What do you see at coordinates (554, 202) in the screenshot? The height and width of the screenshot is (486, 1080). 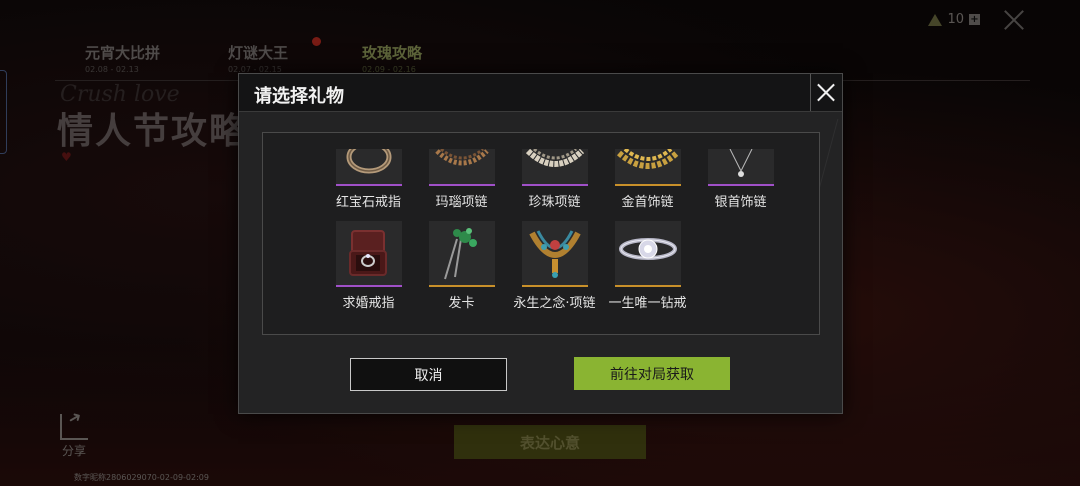 I see `gift-label: 珍珠项链` at bounding box center [554, 202].